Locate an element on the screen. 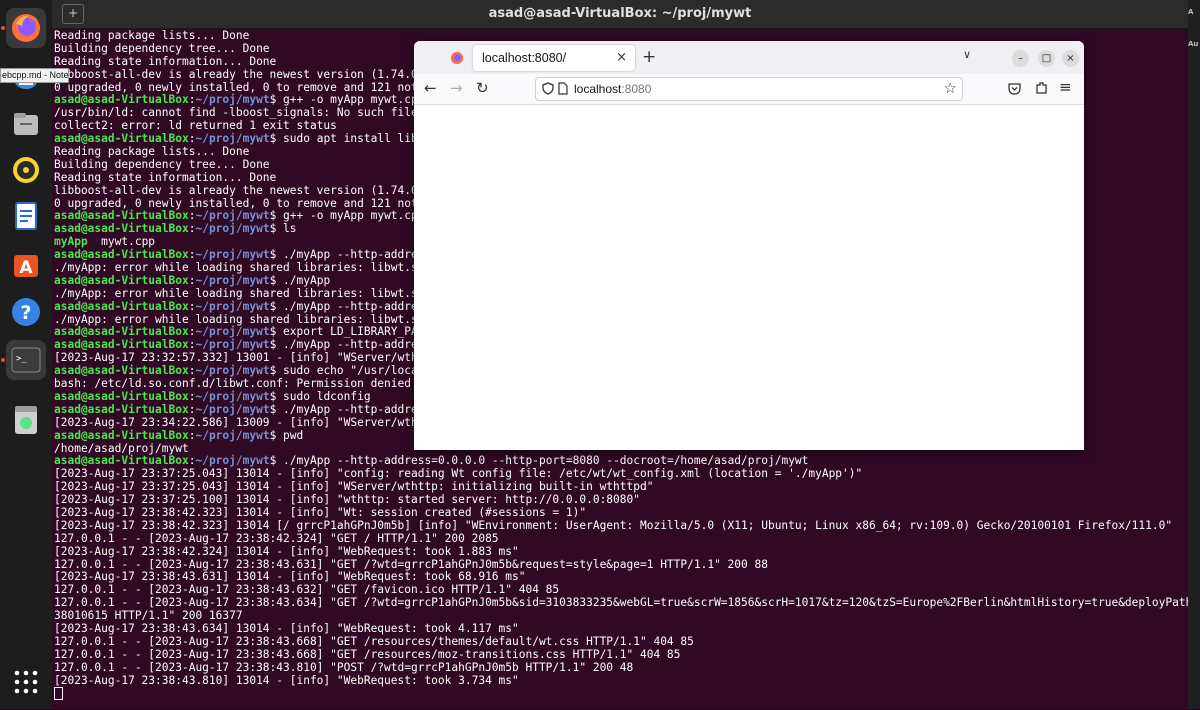  firefox-nav-bar: ← → ↻ localhost:8080 ☆ ≡ is located at coordinates (749, 89).